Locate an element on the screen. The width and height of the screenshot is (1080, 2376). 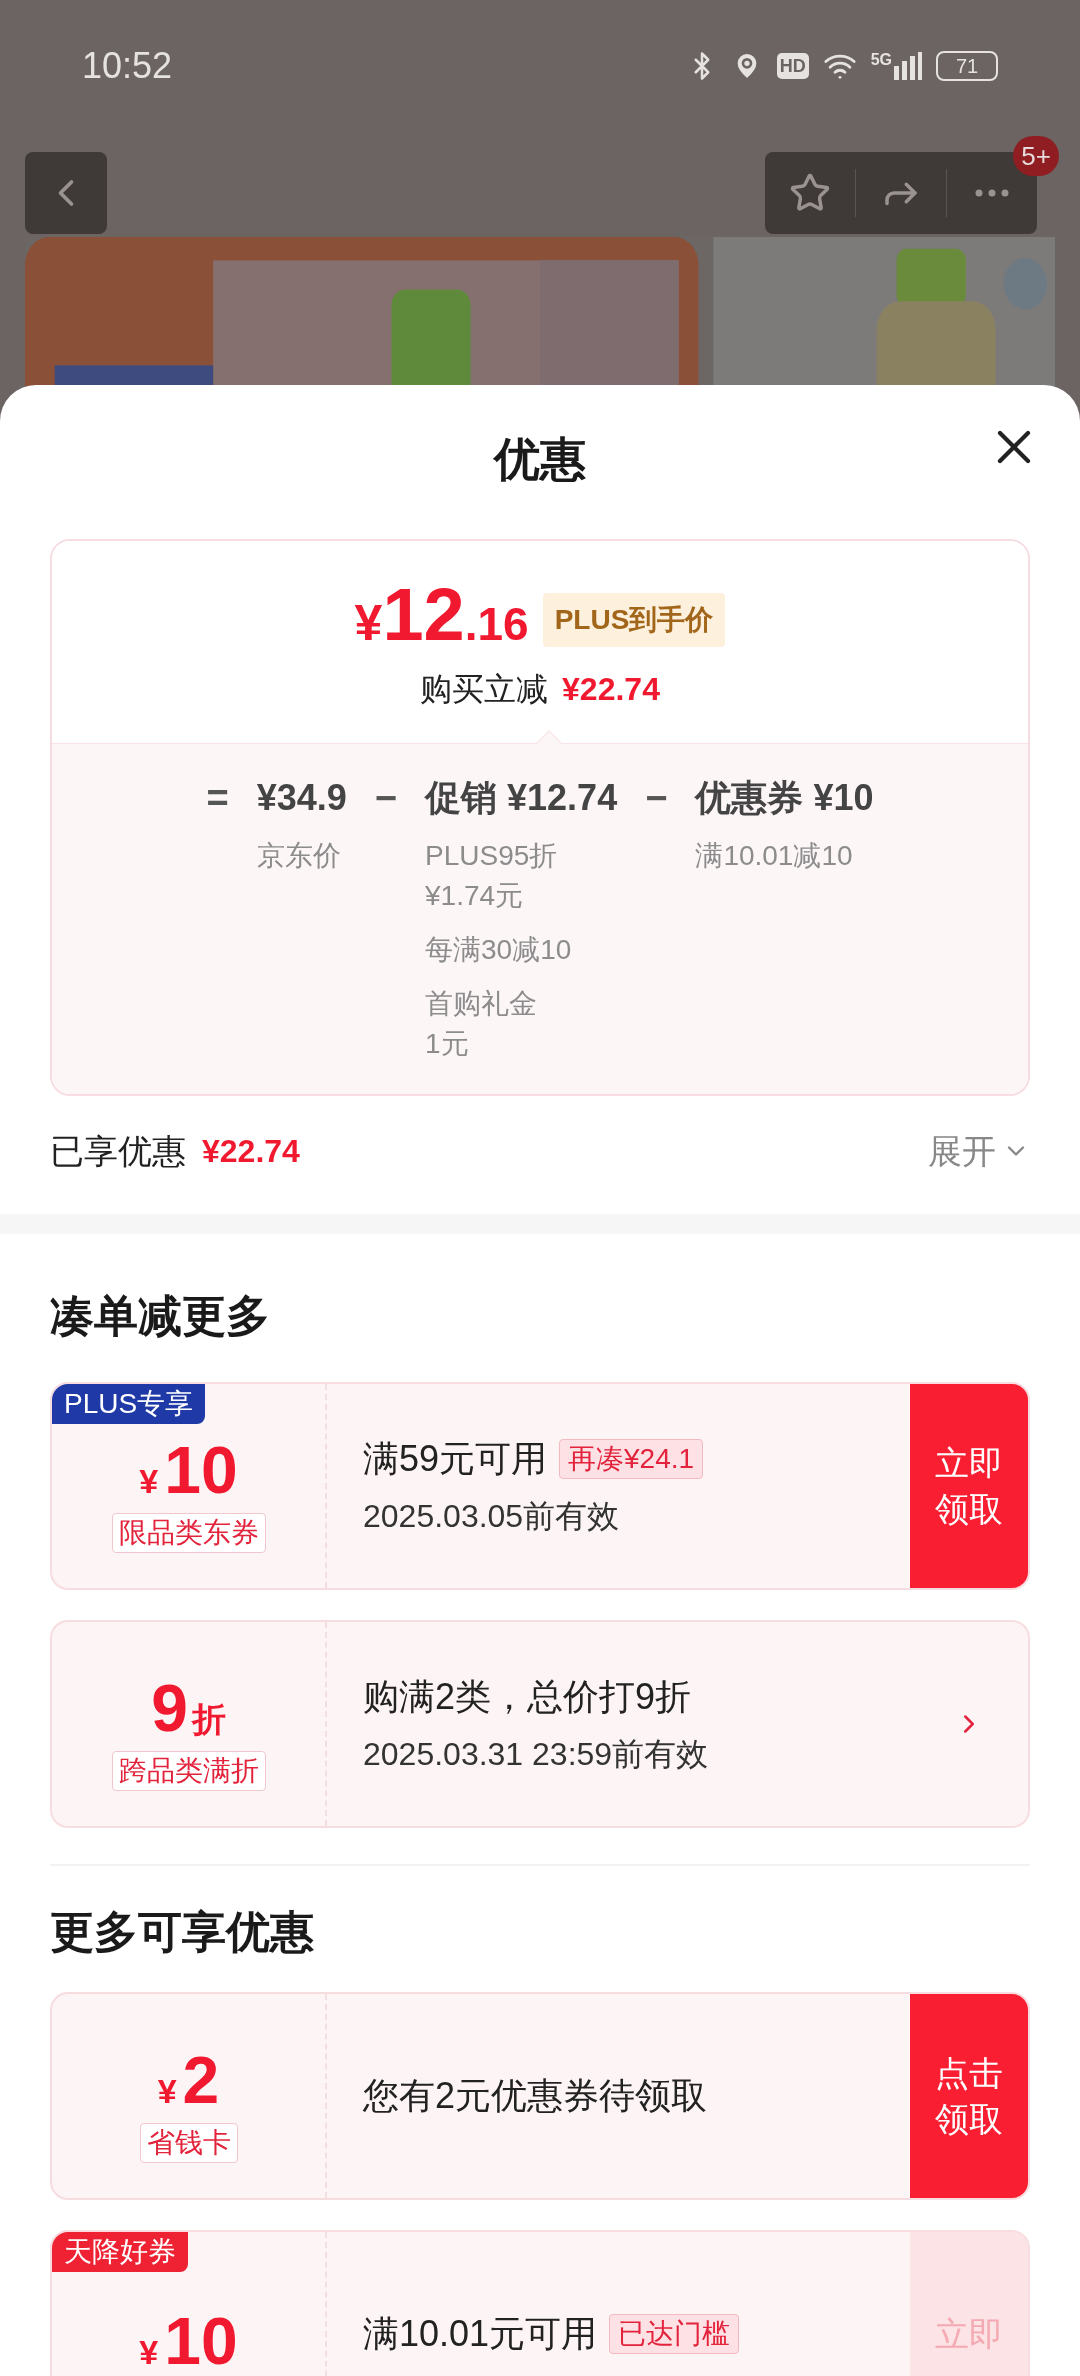
back-button is located at coordinates (66, 193).